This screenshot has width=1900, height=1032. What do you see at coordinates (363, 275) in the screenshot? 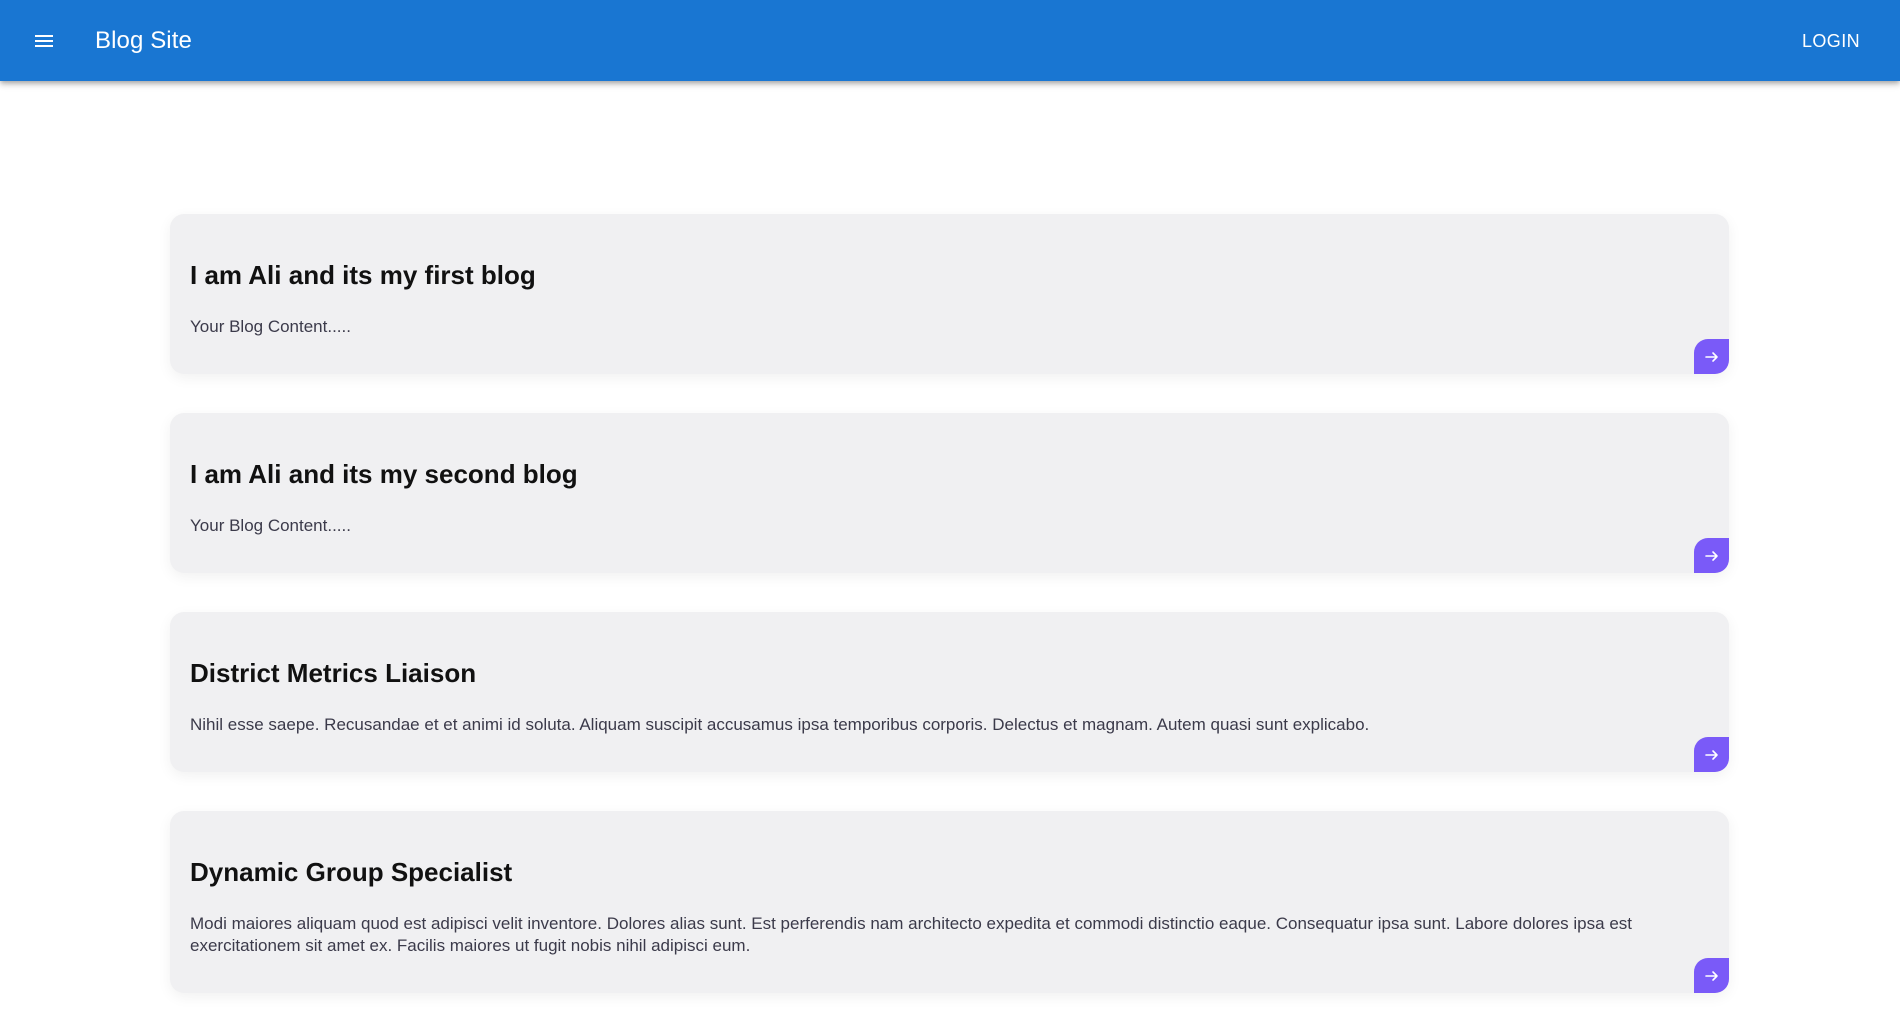
I see `post-title: I am Ali and its my first blog` at bounding box center [363, 275].